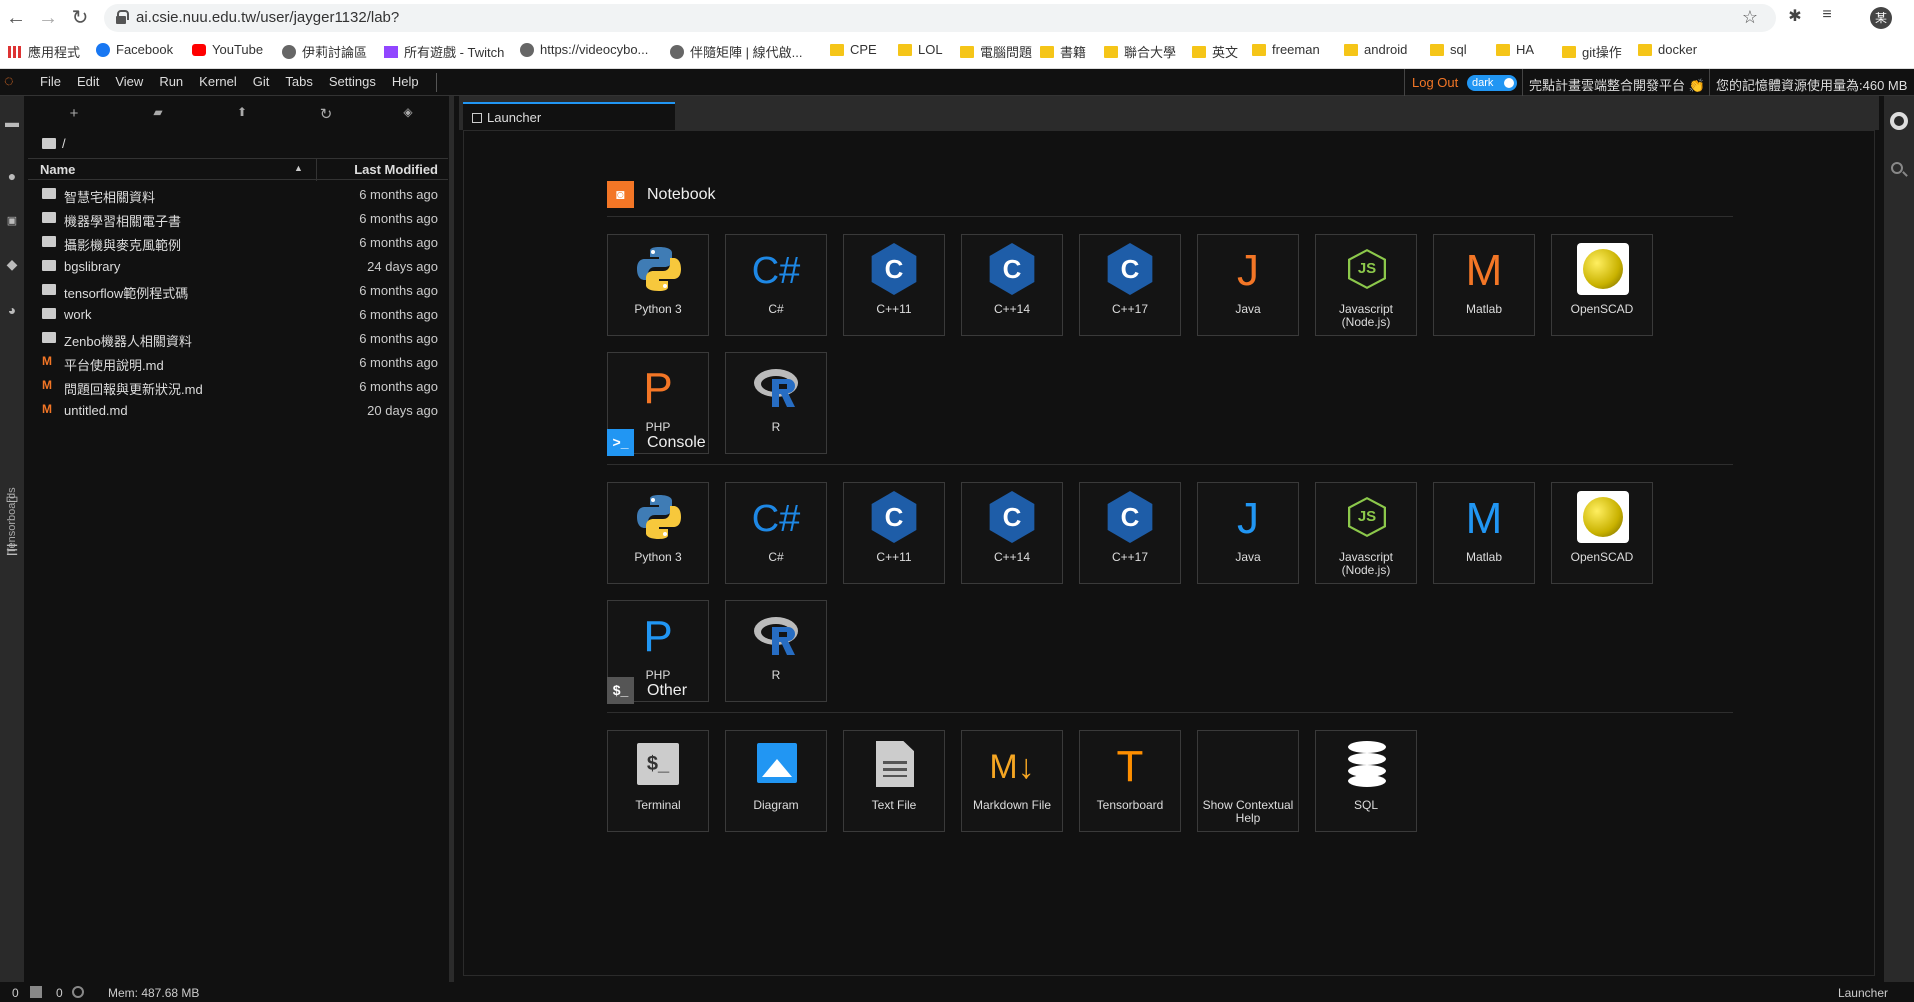 This screenshot has width=1914, height=1002. Describe the element at coordinates (44, 51) in the screenshot. I see `bookmark-item: 應用程式` at that location.